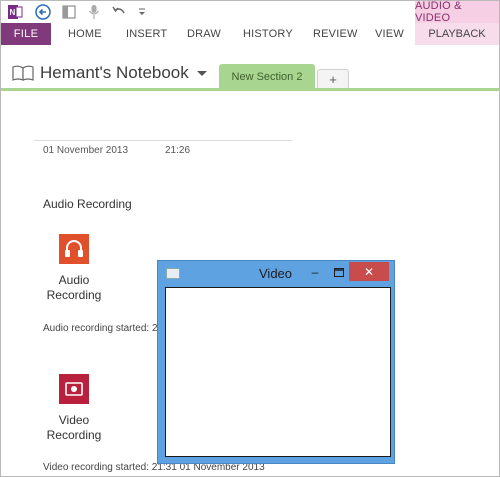  What do you see at coordinates (178, 150) in the screenshot?
I see `page-time: 21:26` at bounding box center [178, 150].